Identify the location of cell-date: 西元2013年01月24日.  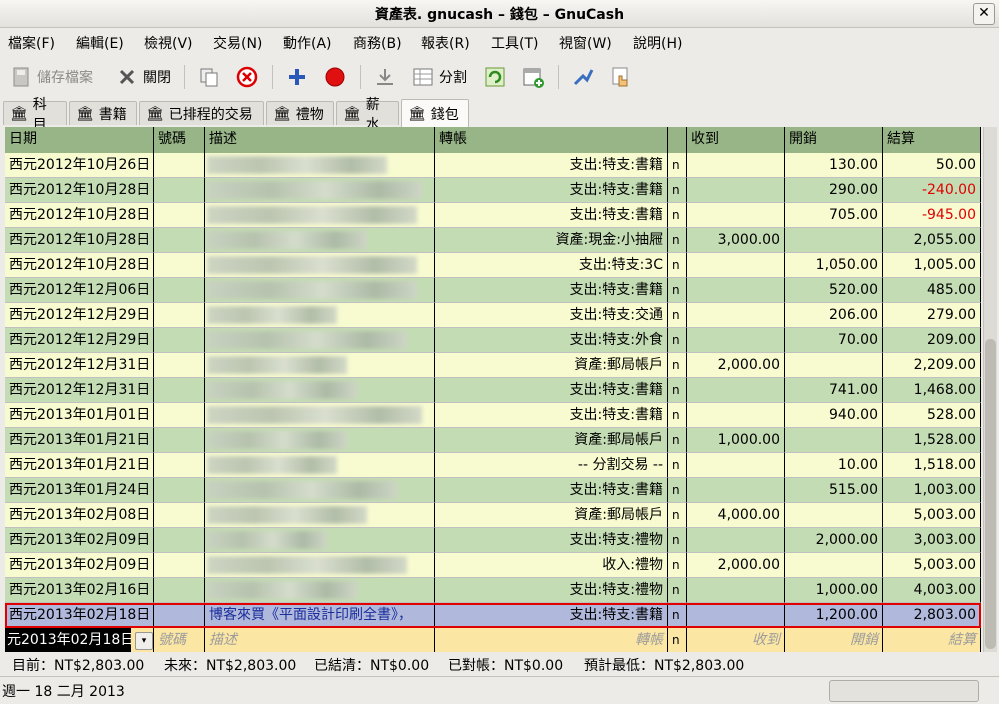
(79, 490).